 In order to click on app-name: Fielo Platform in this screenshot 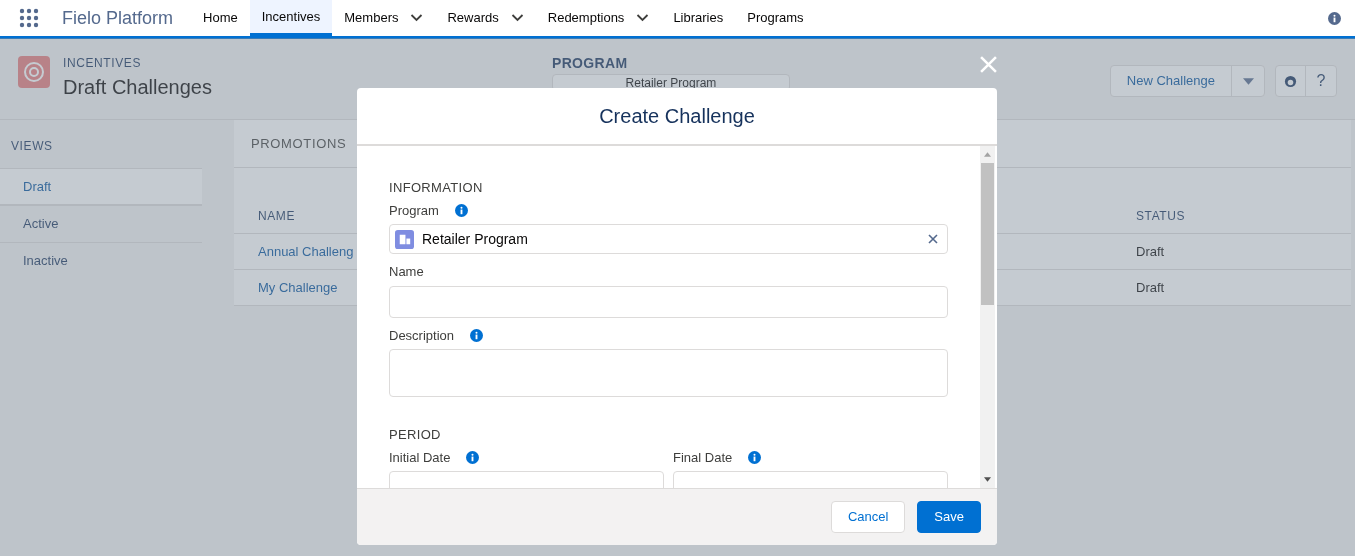, I will do `click(118, 18)`.